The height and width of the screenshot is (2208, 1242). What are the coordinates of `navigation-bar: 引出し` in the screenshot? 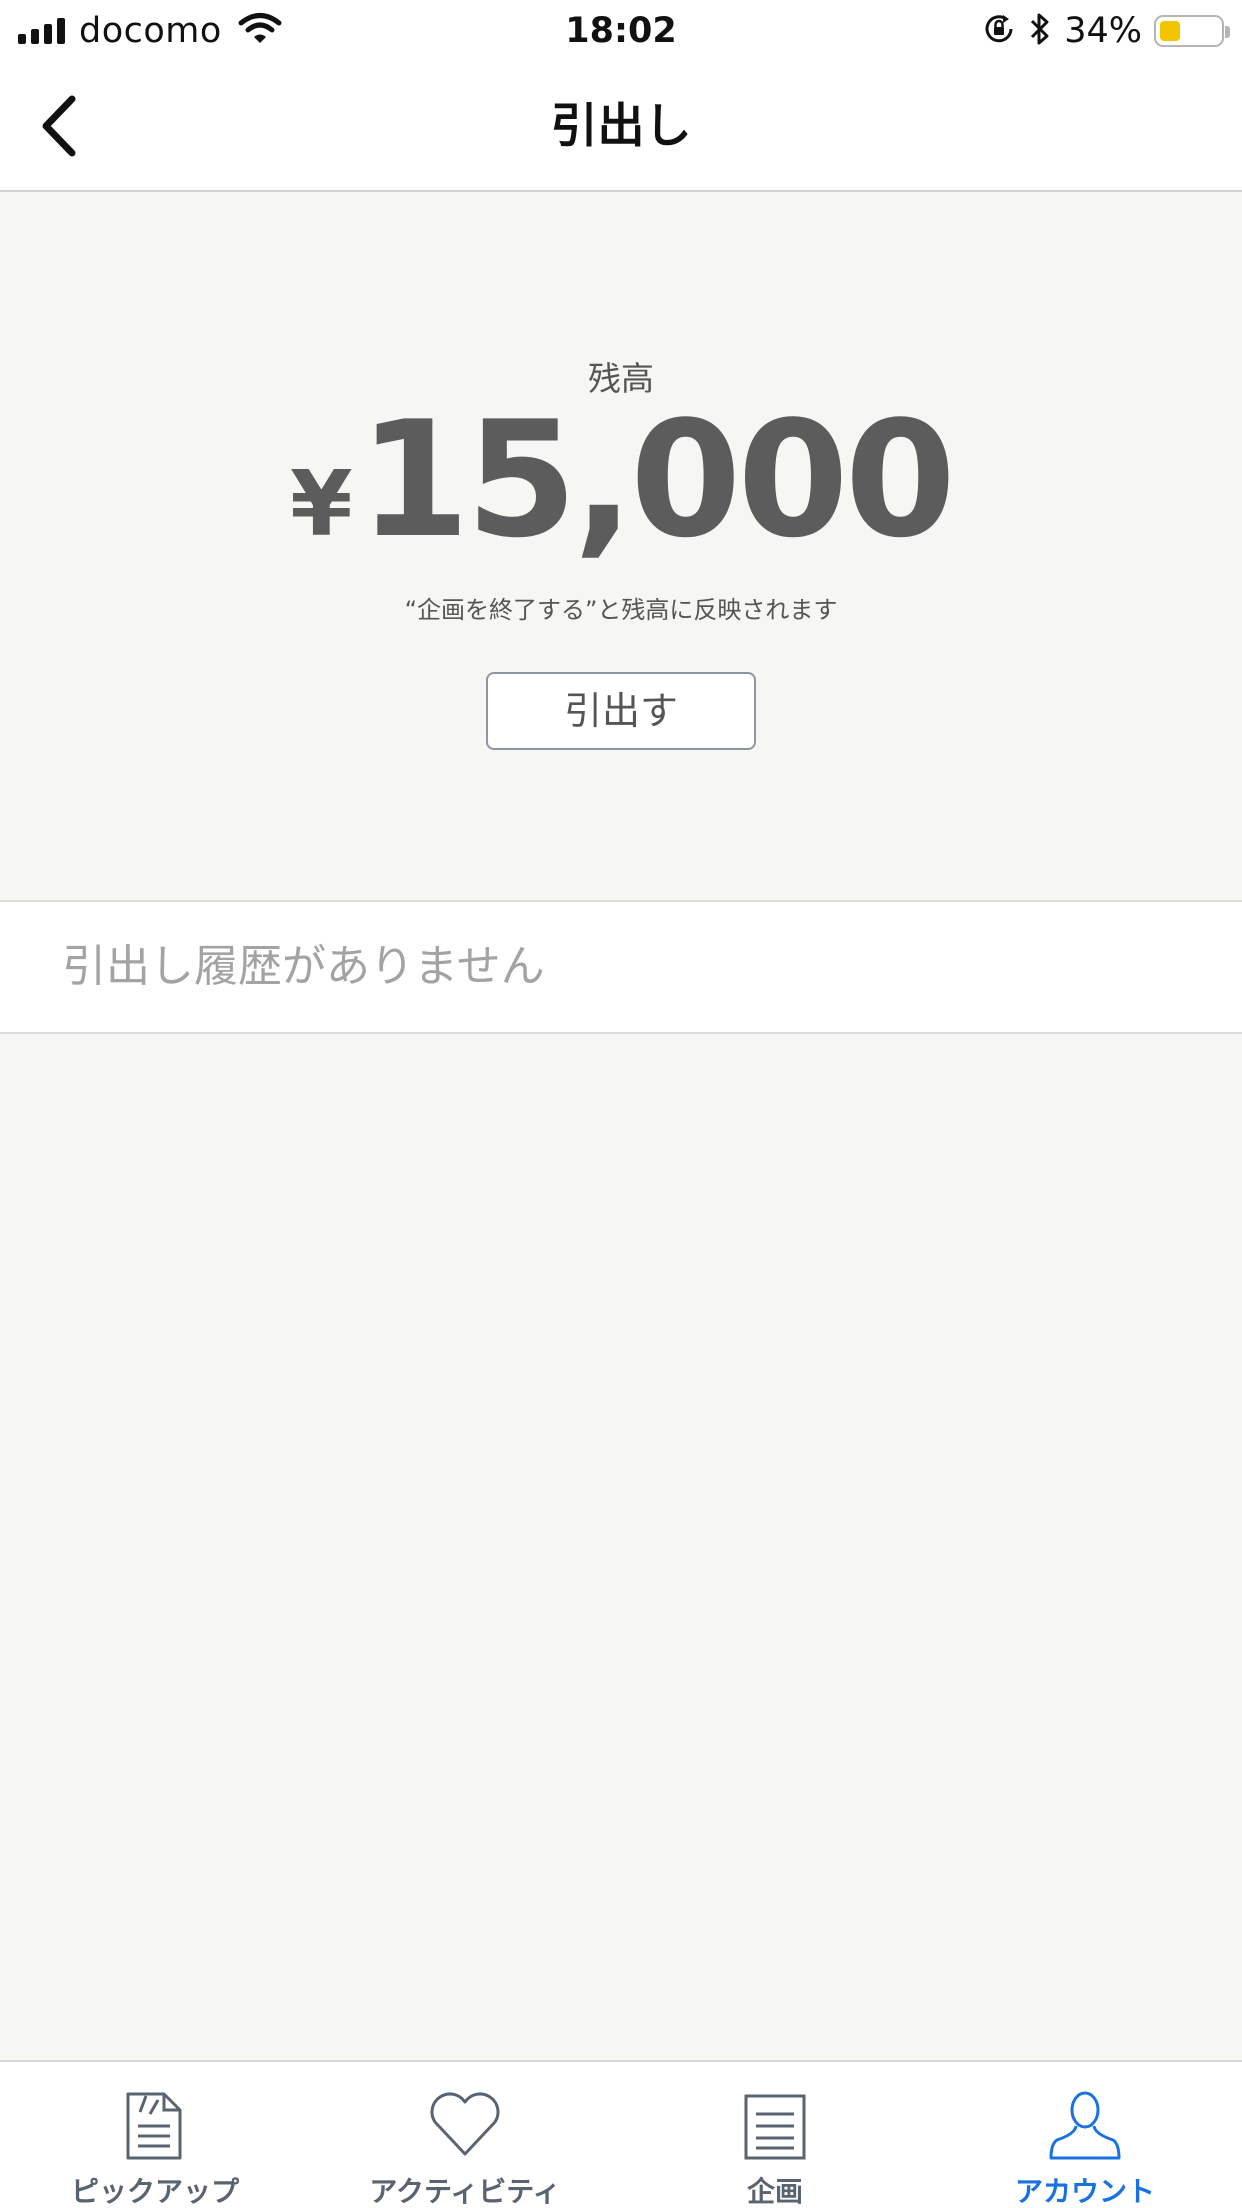 It's located at (621, 127).